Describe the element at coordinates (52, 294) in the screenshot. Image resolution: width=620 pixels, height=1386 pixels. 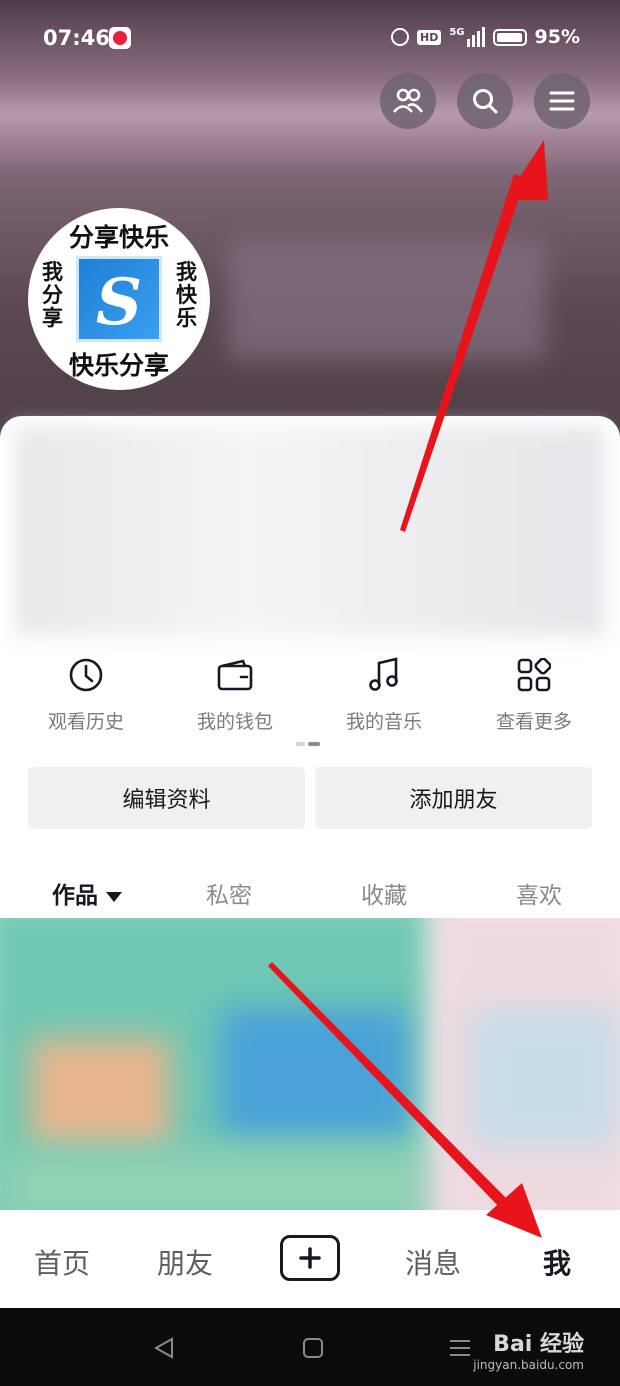
I see `avatar-left-text: 我分享` at that location.